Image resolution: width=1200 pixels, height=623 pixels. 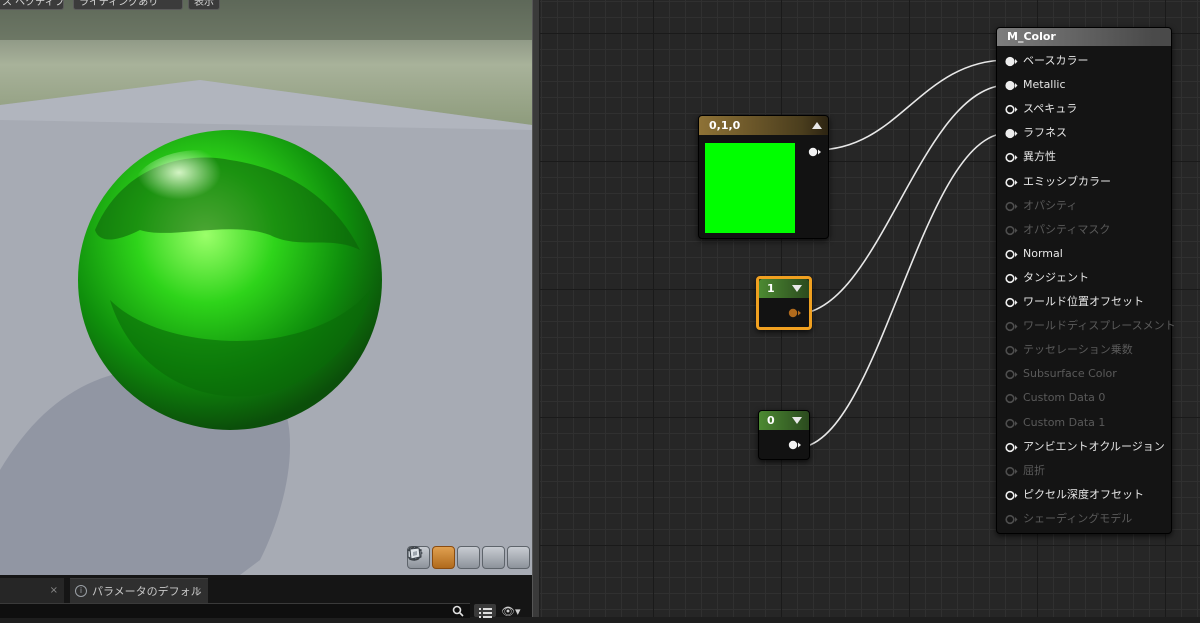 What do you see at coordinates (1044, 85) in the screenshot?
I see `material-pin-label: Metallic` at bounding box center [1044, 85].